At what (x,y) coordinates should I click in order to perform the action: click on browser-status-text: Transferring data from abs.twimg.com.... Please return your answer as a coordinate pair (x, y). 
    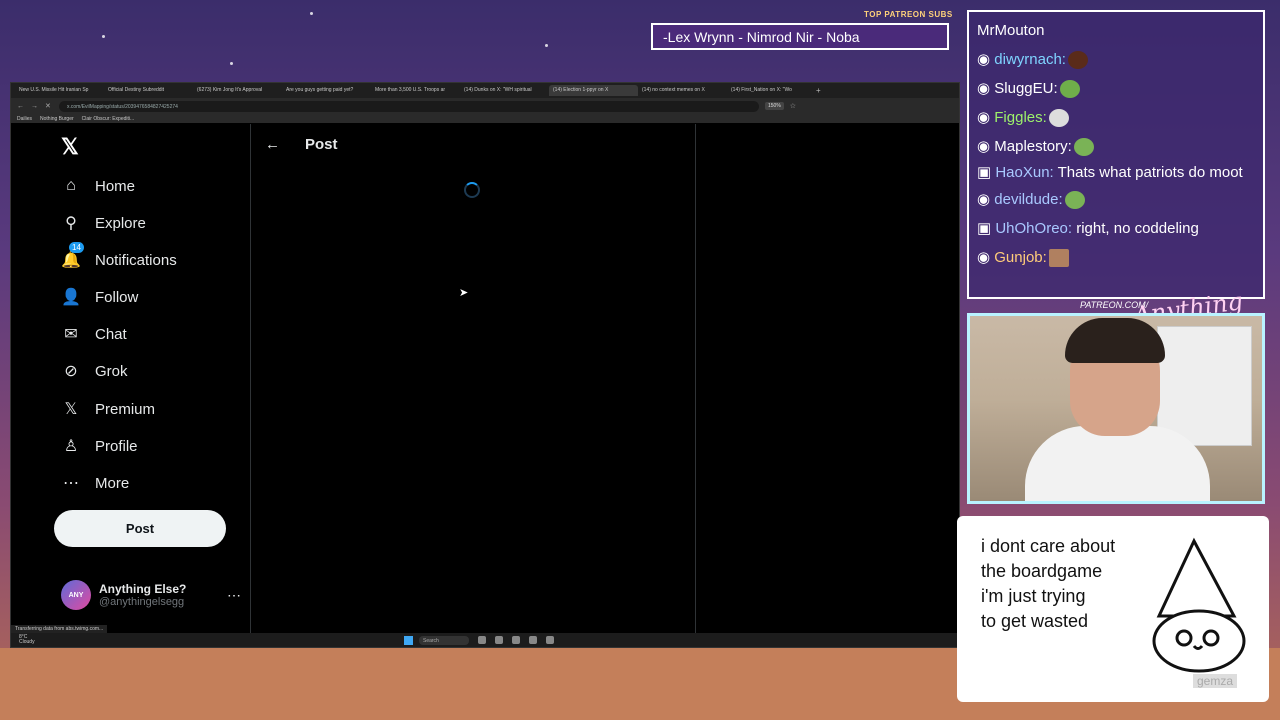
    Looking at the image, I should click on (59, 629).